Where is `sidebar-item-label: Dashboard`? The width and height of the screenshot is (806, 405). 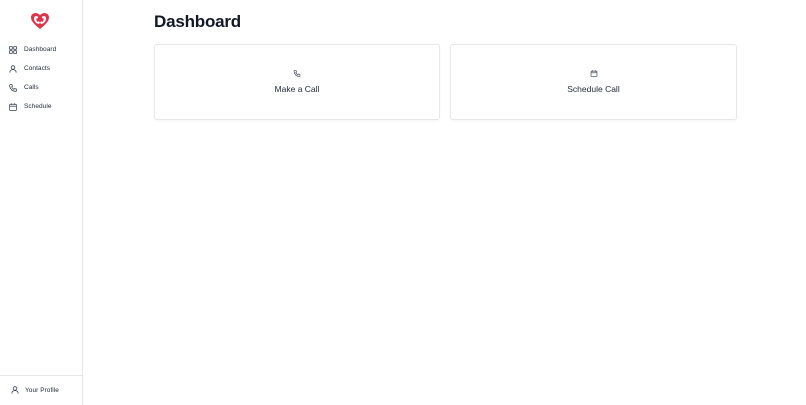 sidebar-item-label: Dashboard is located at coordinates (40, 49).